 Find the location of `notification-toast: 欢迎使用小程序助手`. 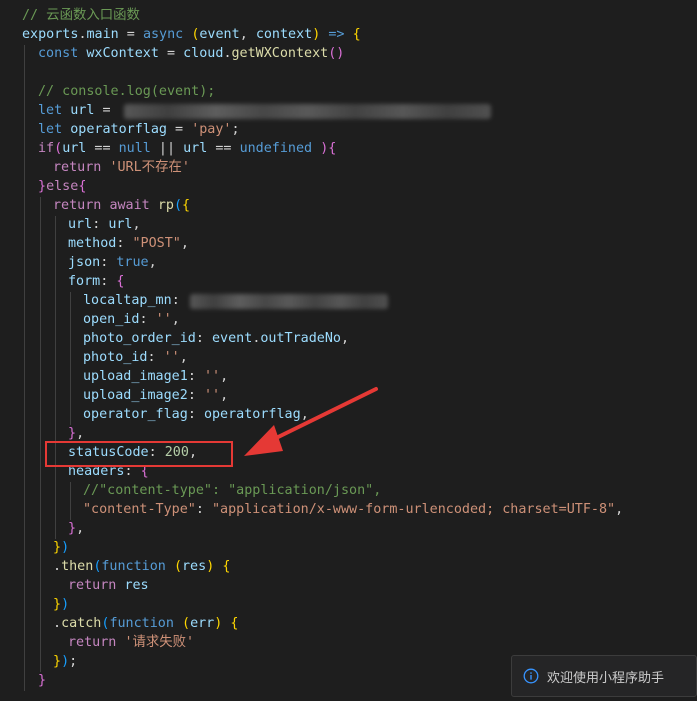

notification-toast: 欢迎使用小程序助手 is located at coordinates (604, 676).